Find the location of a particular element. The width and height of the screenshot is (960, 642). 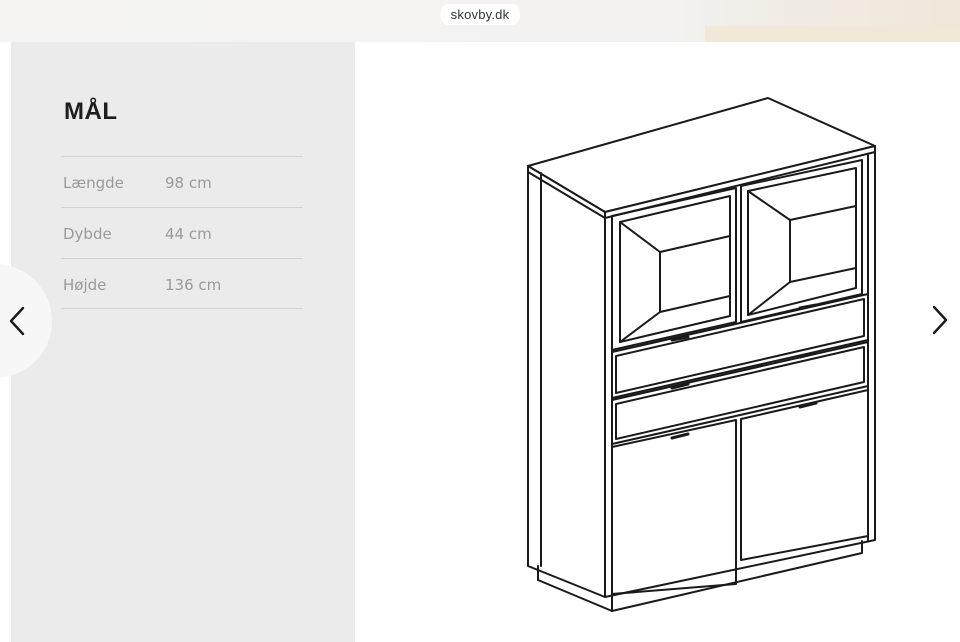

spec-label: Højde is located at coordinates (85, 285).